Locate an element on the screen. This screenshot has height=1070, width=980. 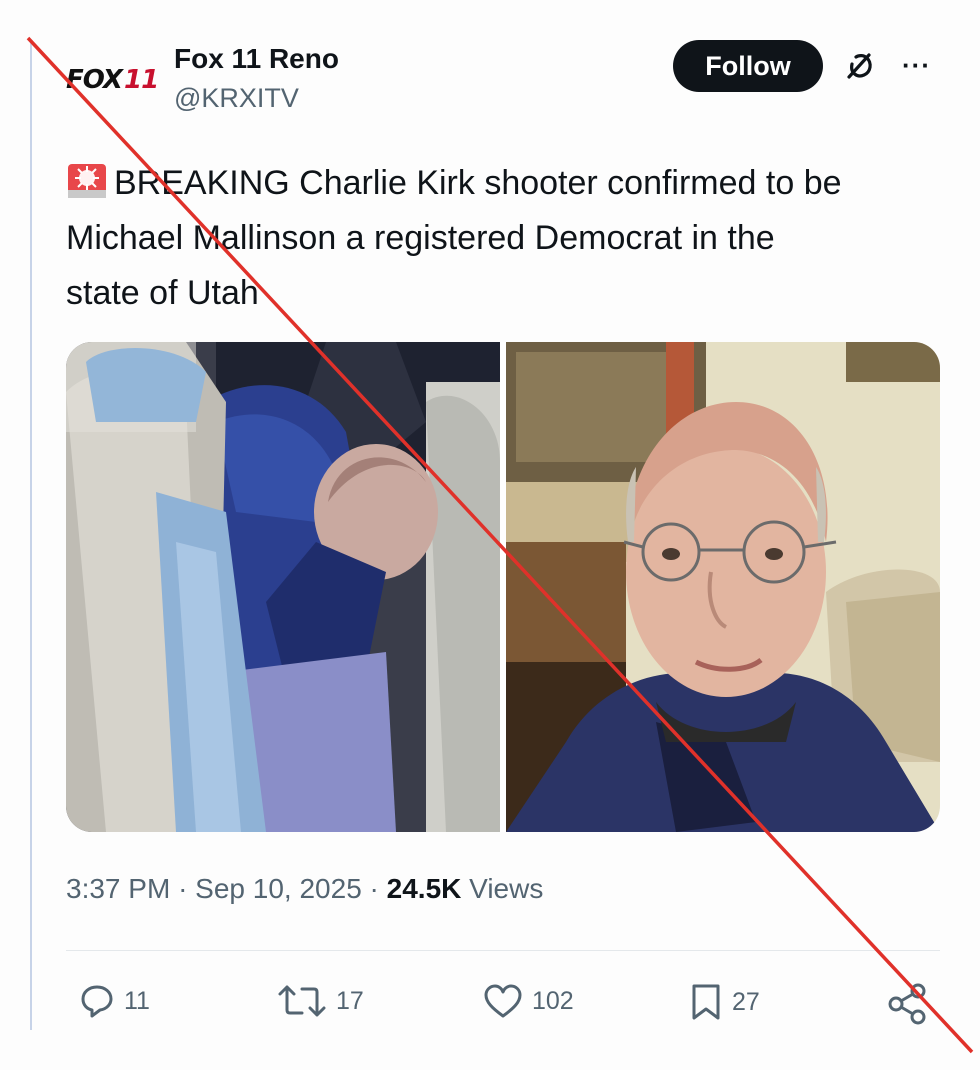
views-label: Views is located at coordinates (506, 888).